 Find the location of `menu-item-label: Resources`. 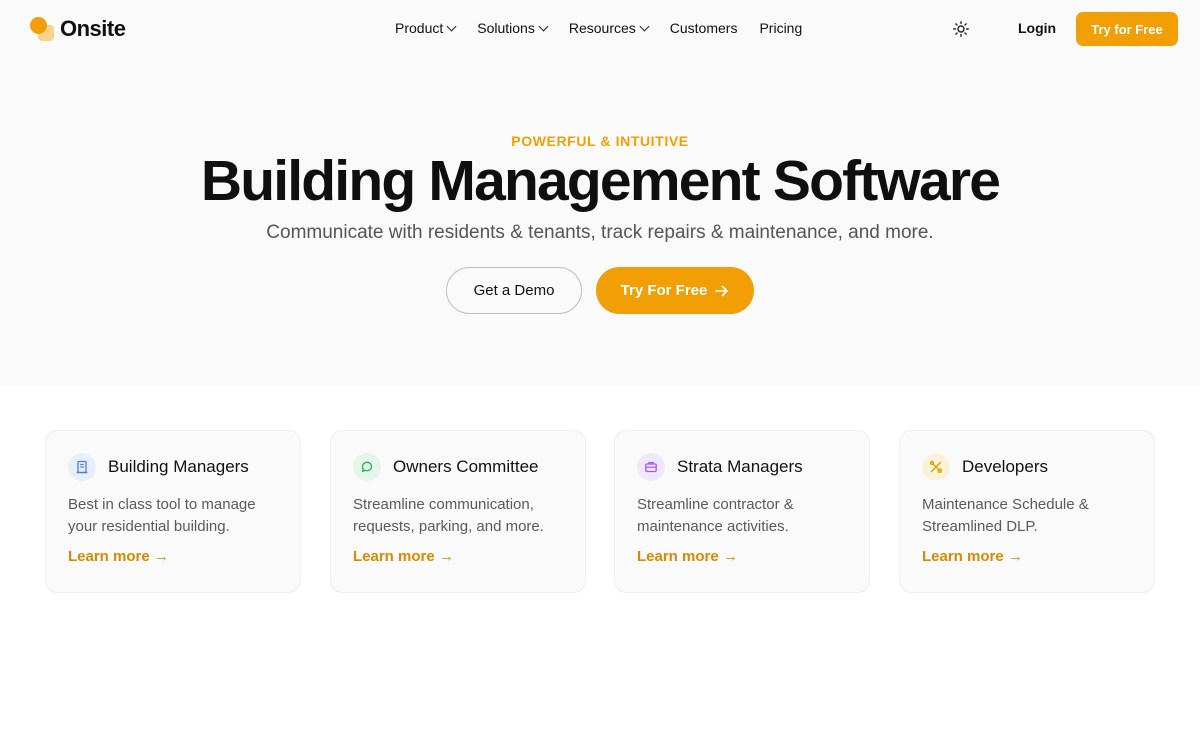

menu-item-label: Resources is located at coordinates (602, 28).